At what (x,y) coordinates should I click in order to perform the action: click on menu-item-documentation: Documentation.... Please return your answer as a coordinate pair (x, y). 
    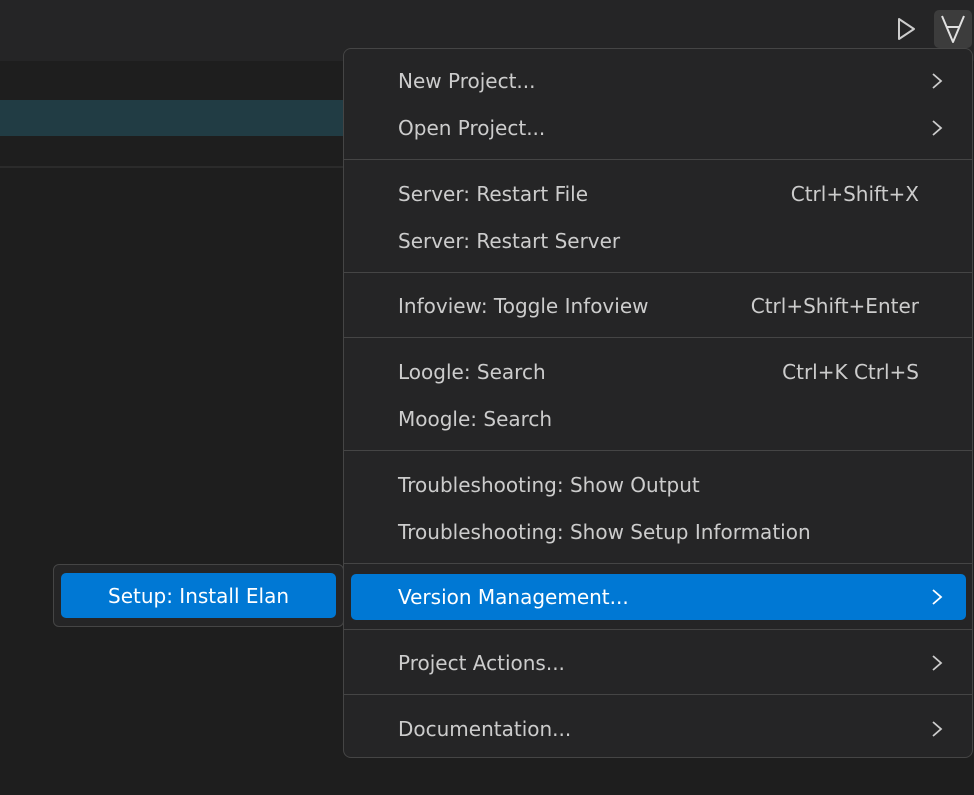
    Looking at the image, I should click on (658, 729).